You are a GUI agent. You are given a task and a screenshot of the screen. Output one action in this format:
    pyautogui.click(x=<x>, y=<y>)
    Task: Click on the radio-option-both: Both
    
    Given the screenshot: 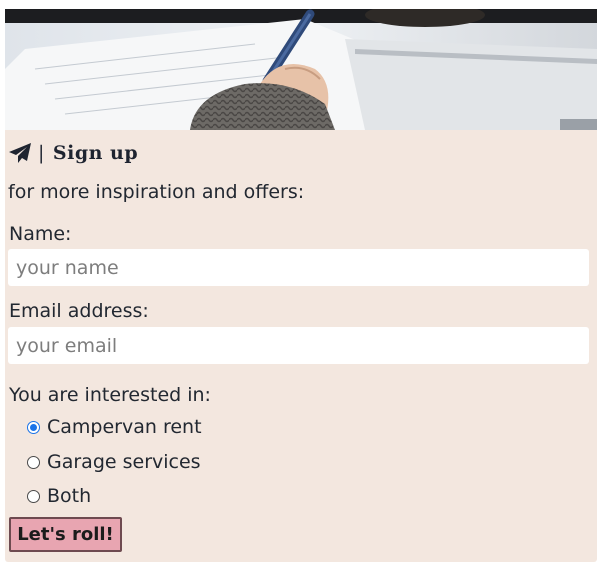 What is the action you would take?
    pyautogui.click(x=59, y=496)
    